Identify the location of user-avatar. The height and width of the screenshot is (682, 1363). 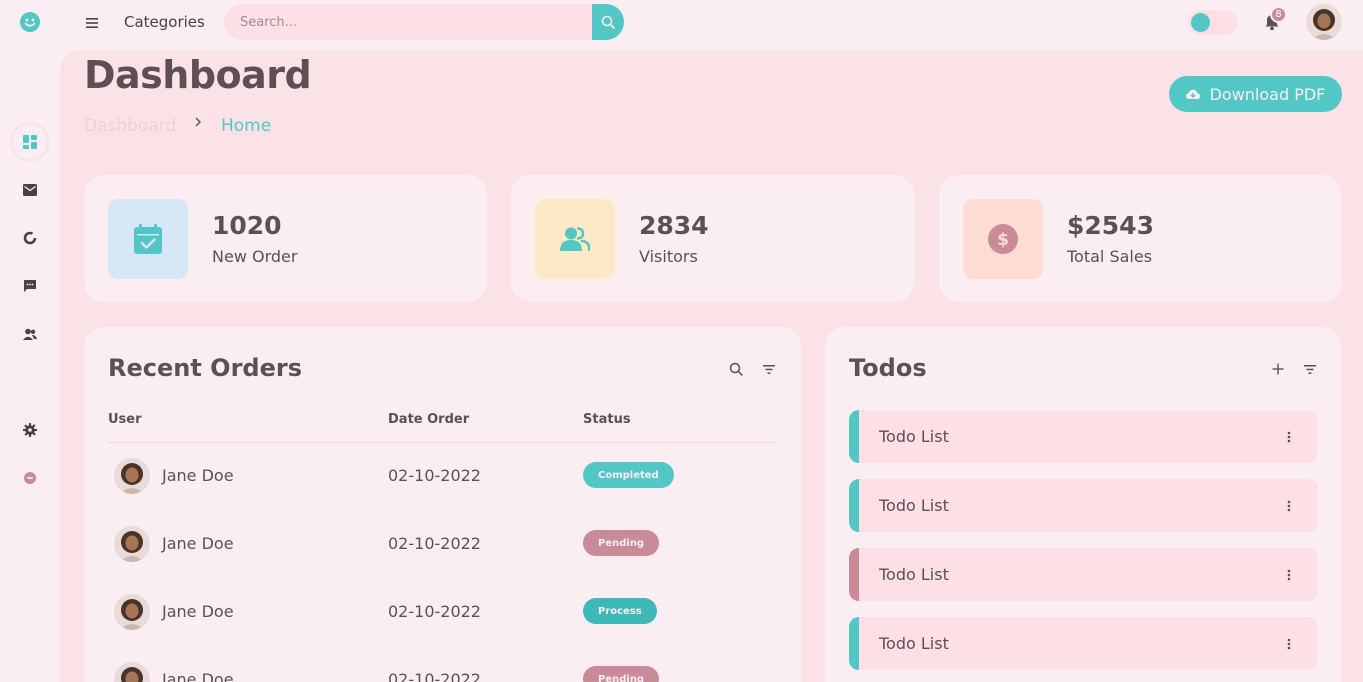
(1324, 22).